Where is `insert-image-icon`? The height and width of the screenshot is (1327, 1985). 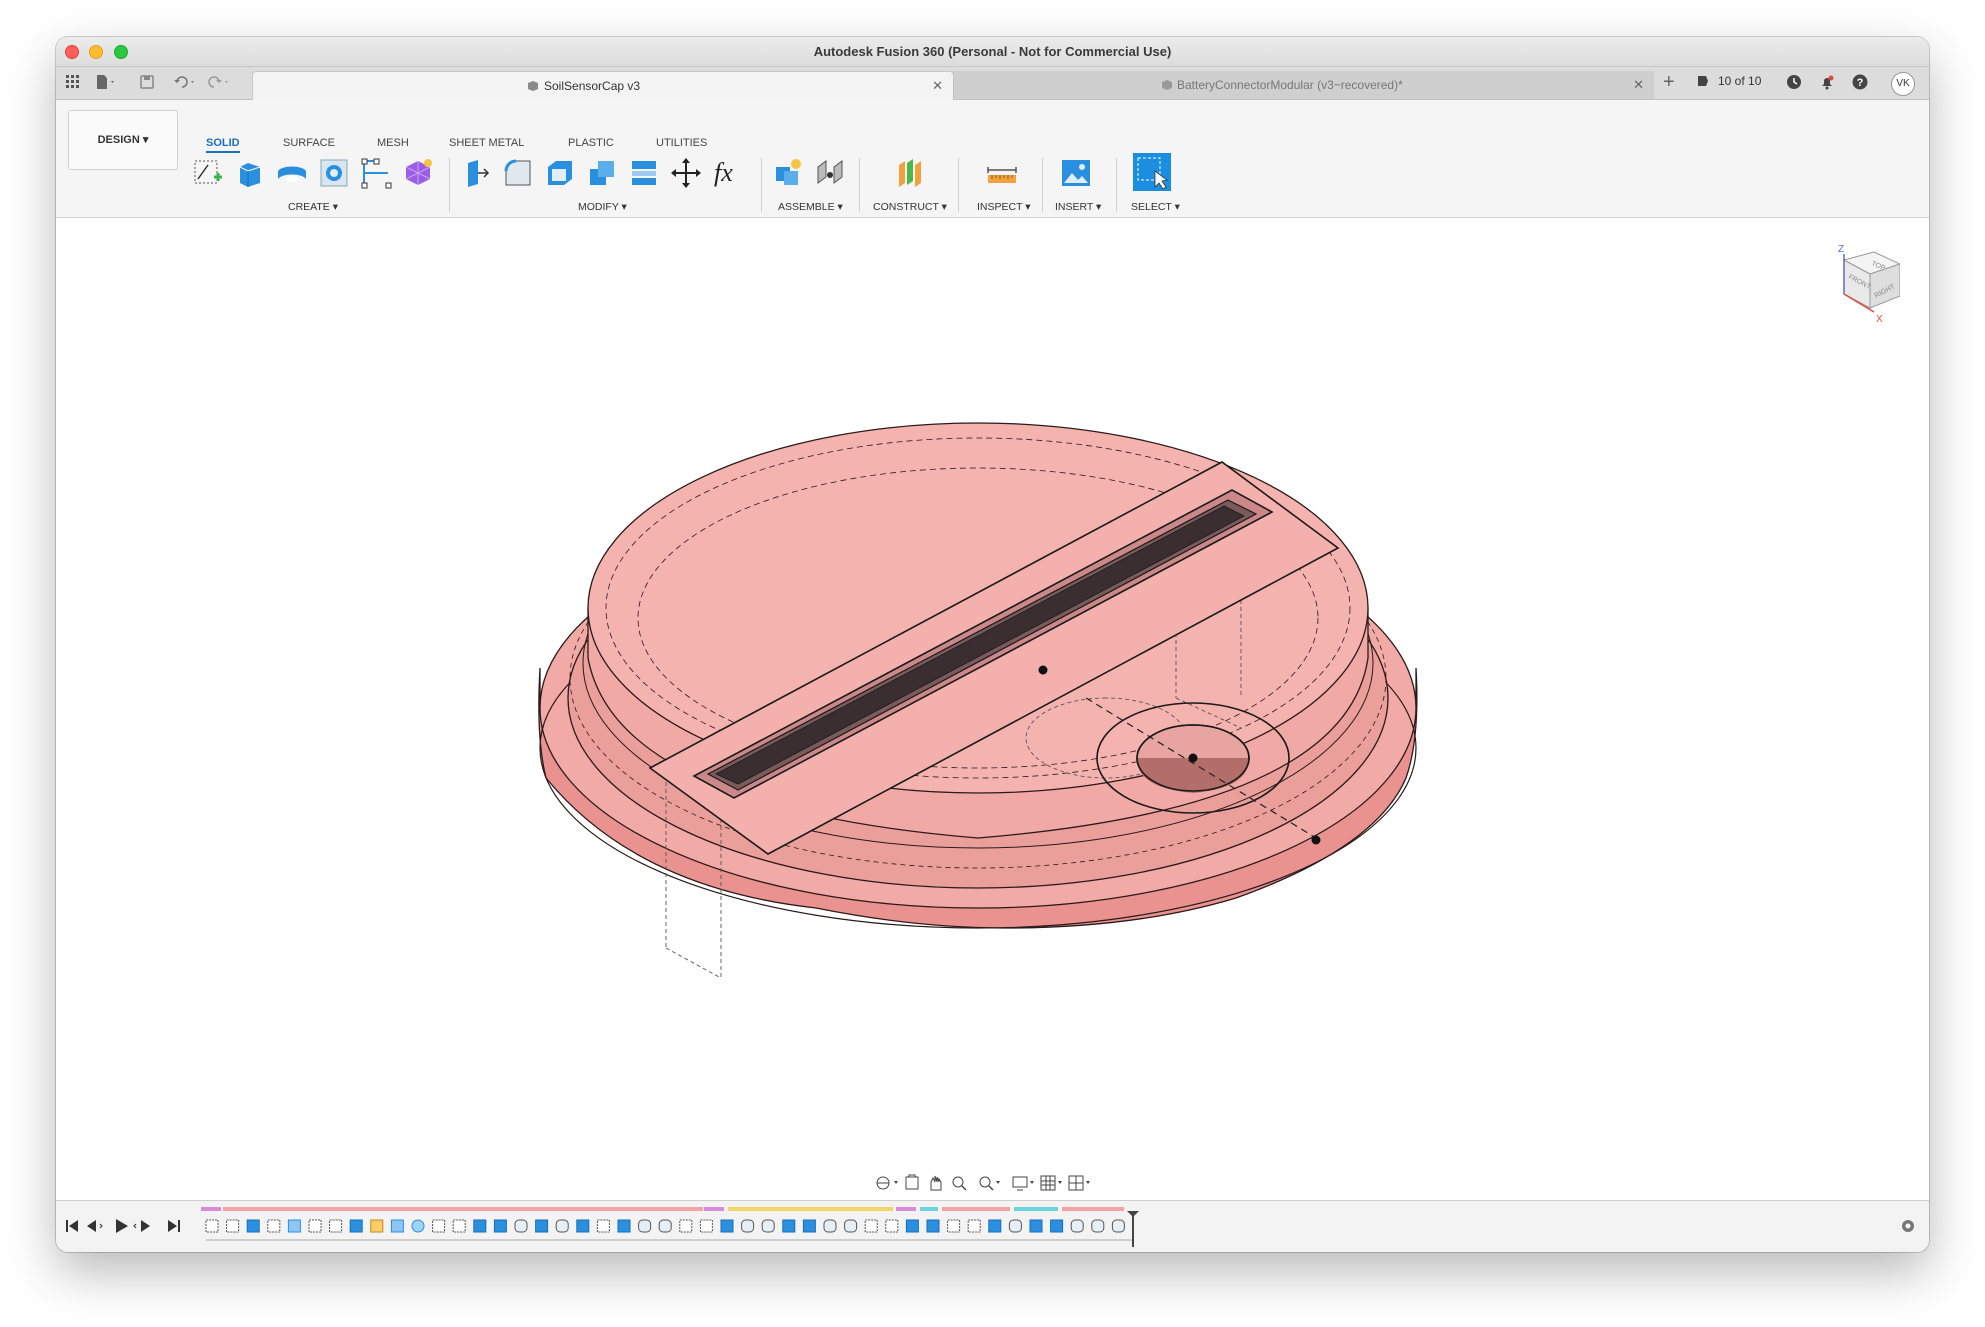 insert-image-icon is located at coordinates (1075, 172).